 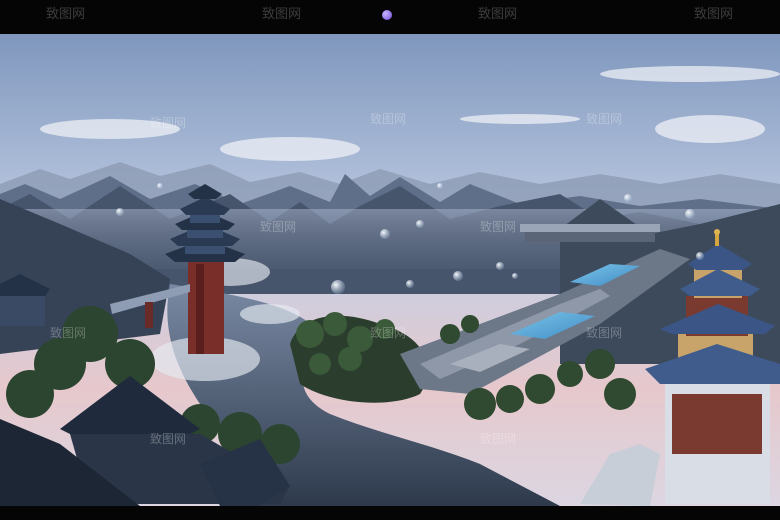 I want to click on bottom-bar, so click(x=390, y=513).